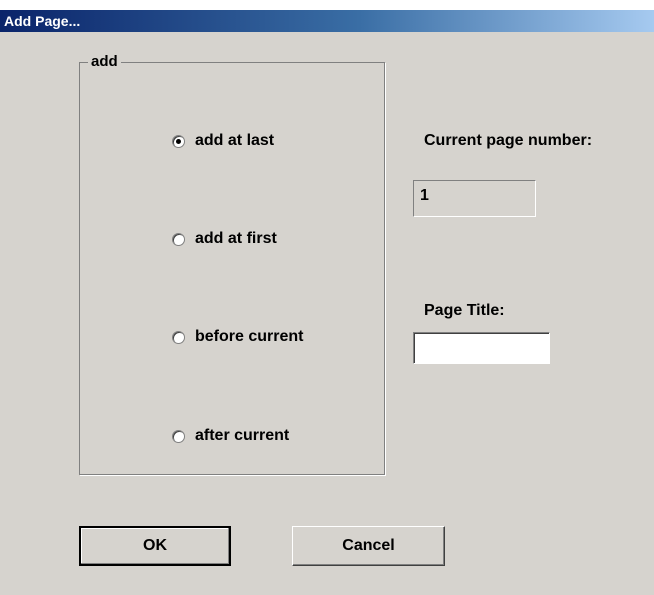  Describe the element at coordinates (249, 336) in the screenshot. I see `radio-label-before-current: before current` at that location.